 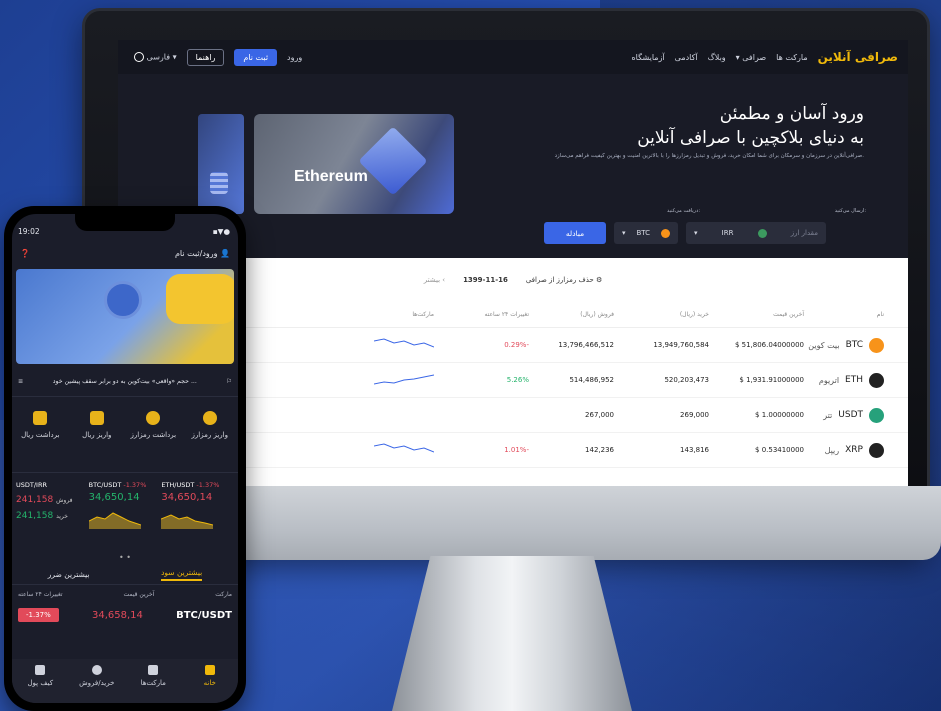 What do you see at coordinates (779, 415) in the screenshot?
I see `last-price: 1.00000000 $` at bounding box center [779, 415].